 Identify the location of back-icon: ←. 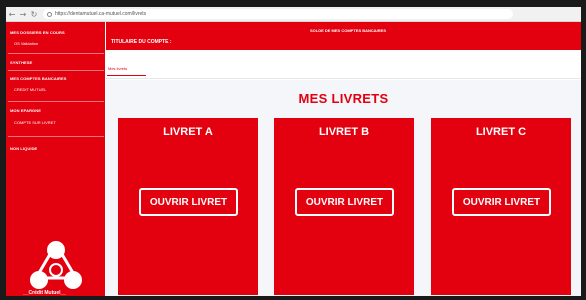
(12, 14).